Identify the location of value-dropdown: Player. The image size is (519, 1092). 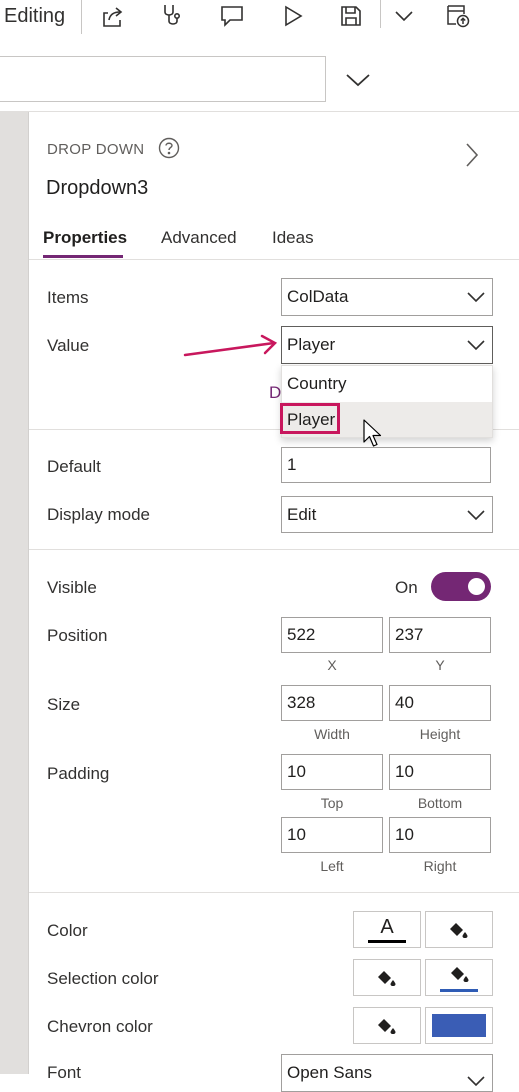
(387, 345).